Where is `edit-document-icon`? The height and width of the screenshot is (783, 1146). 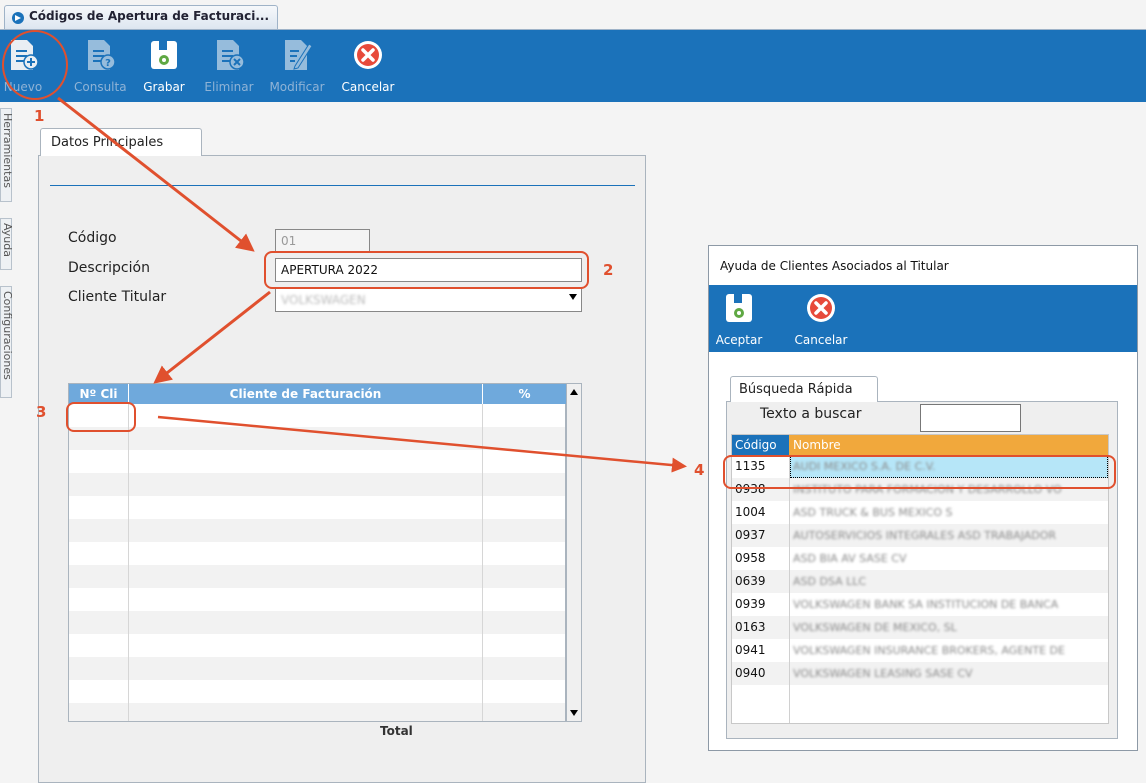 edit-document-icon is located at coordinates (299, 55).